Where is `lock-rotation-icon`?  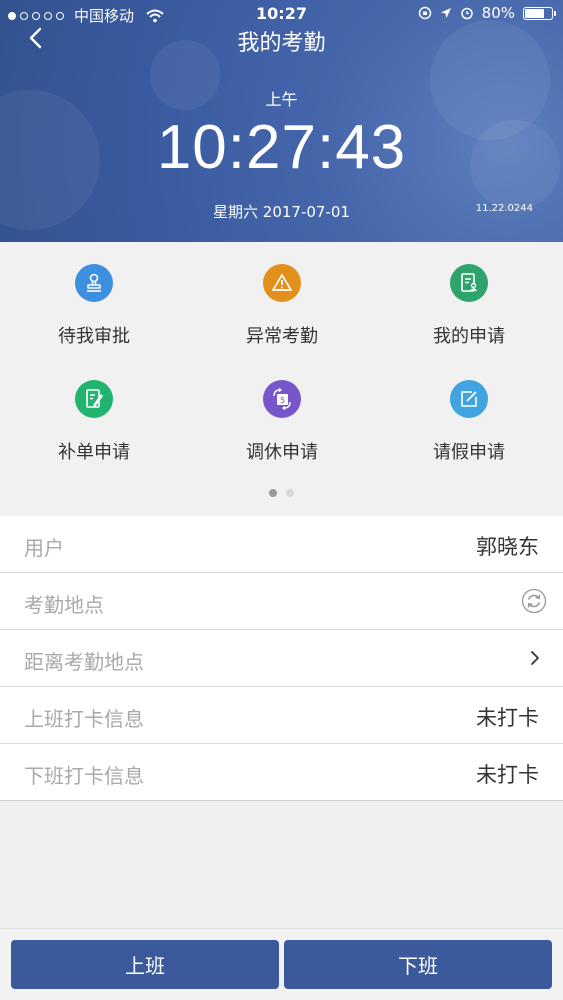
lock-rotation-icon is located at coordinates (424, 13).